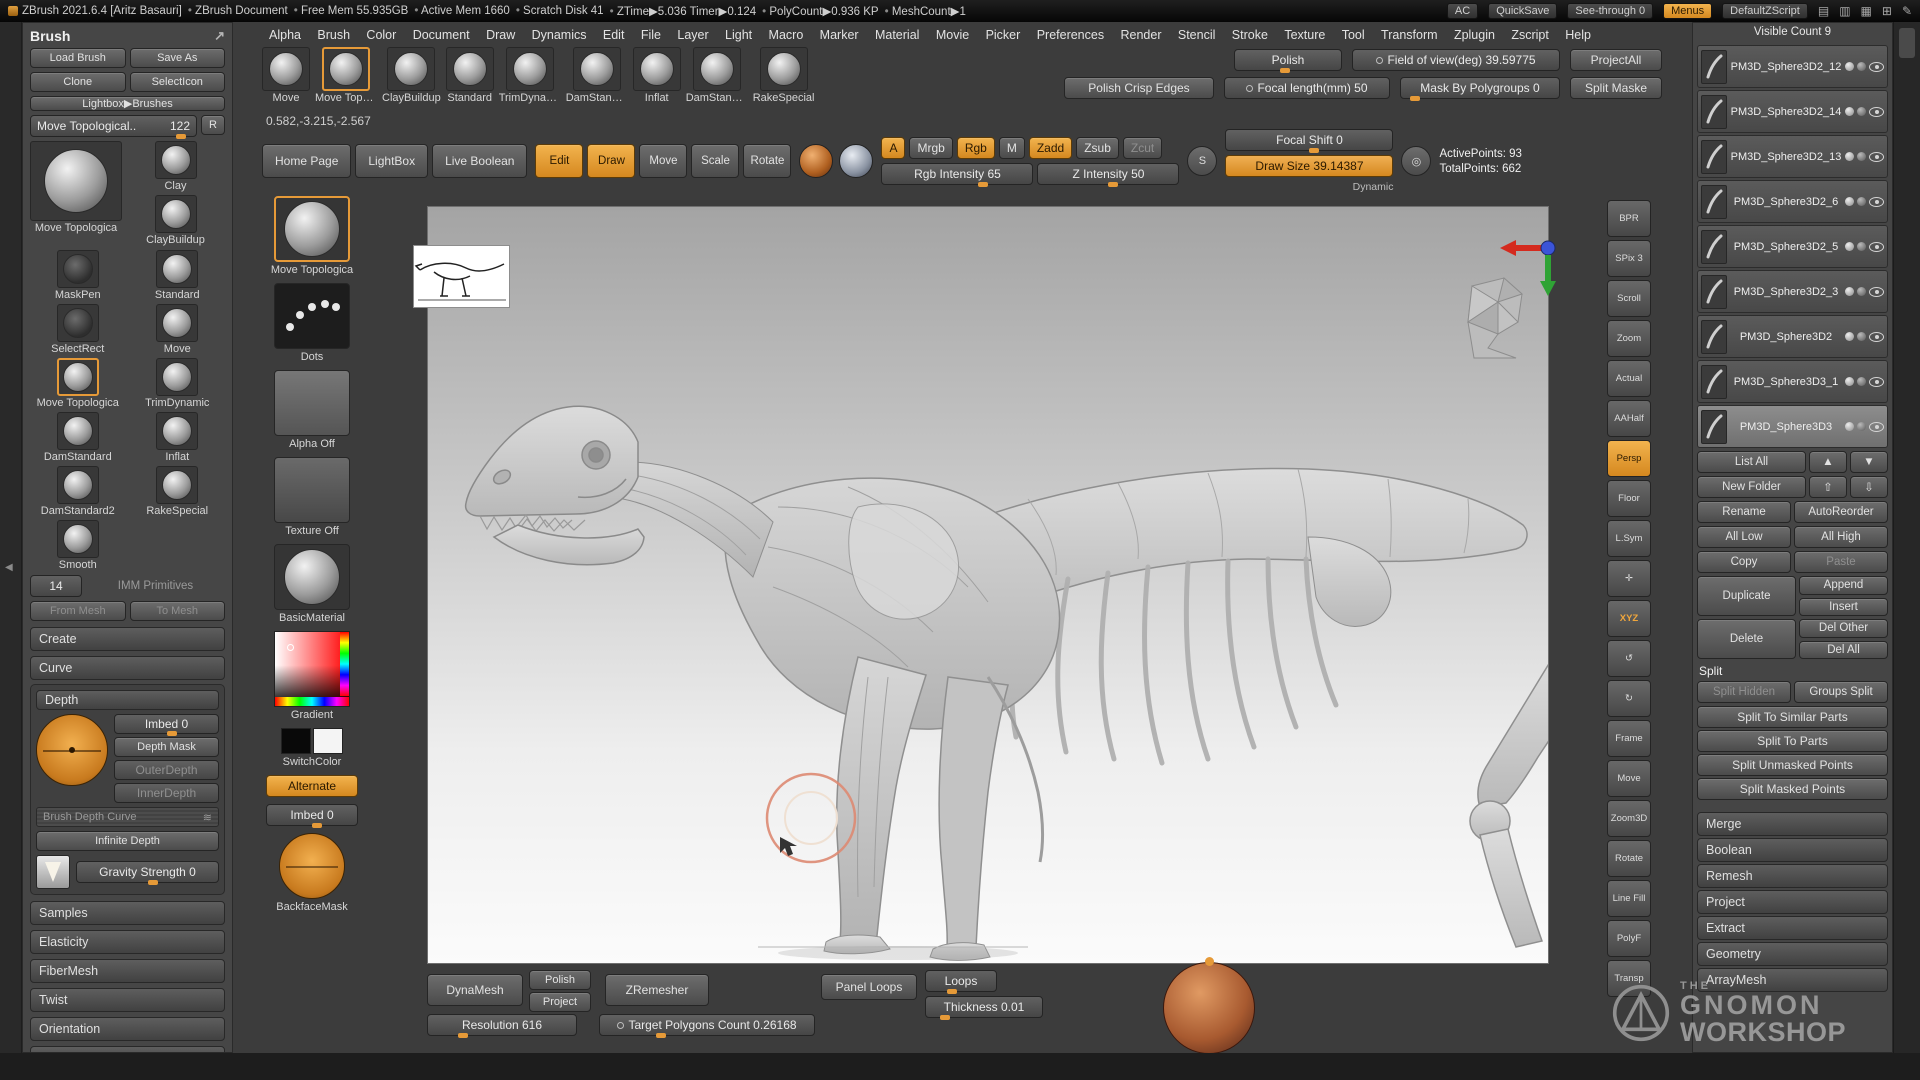 Image resolution: width=1920 pixels, height=1080 pixels. What do you see at coordinates (500, 35) in the screenshot?
I see `menu-item: Draw` at bounding box center [500, 35].